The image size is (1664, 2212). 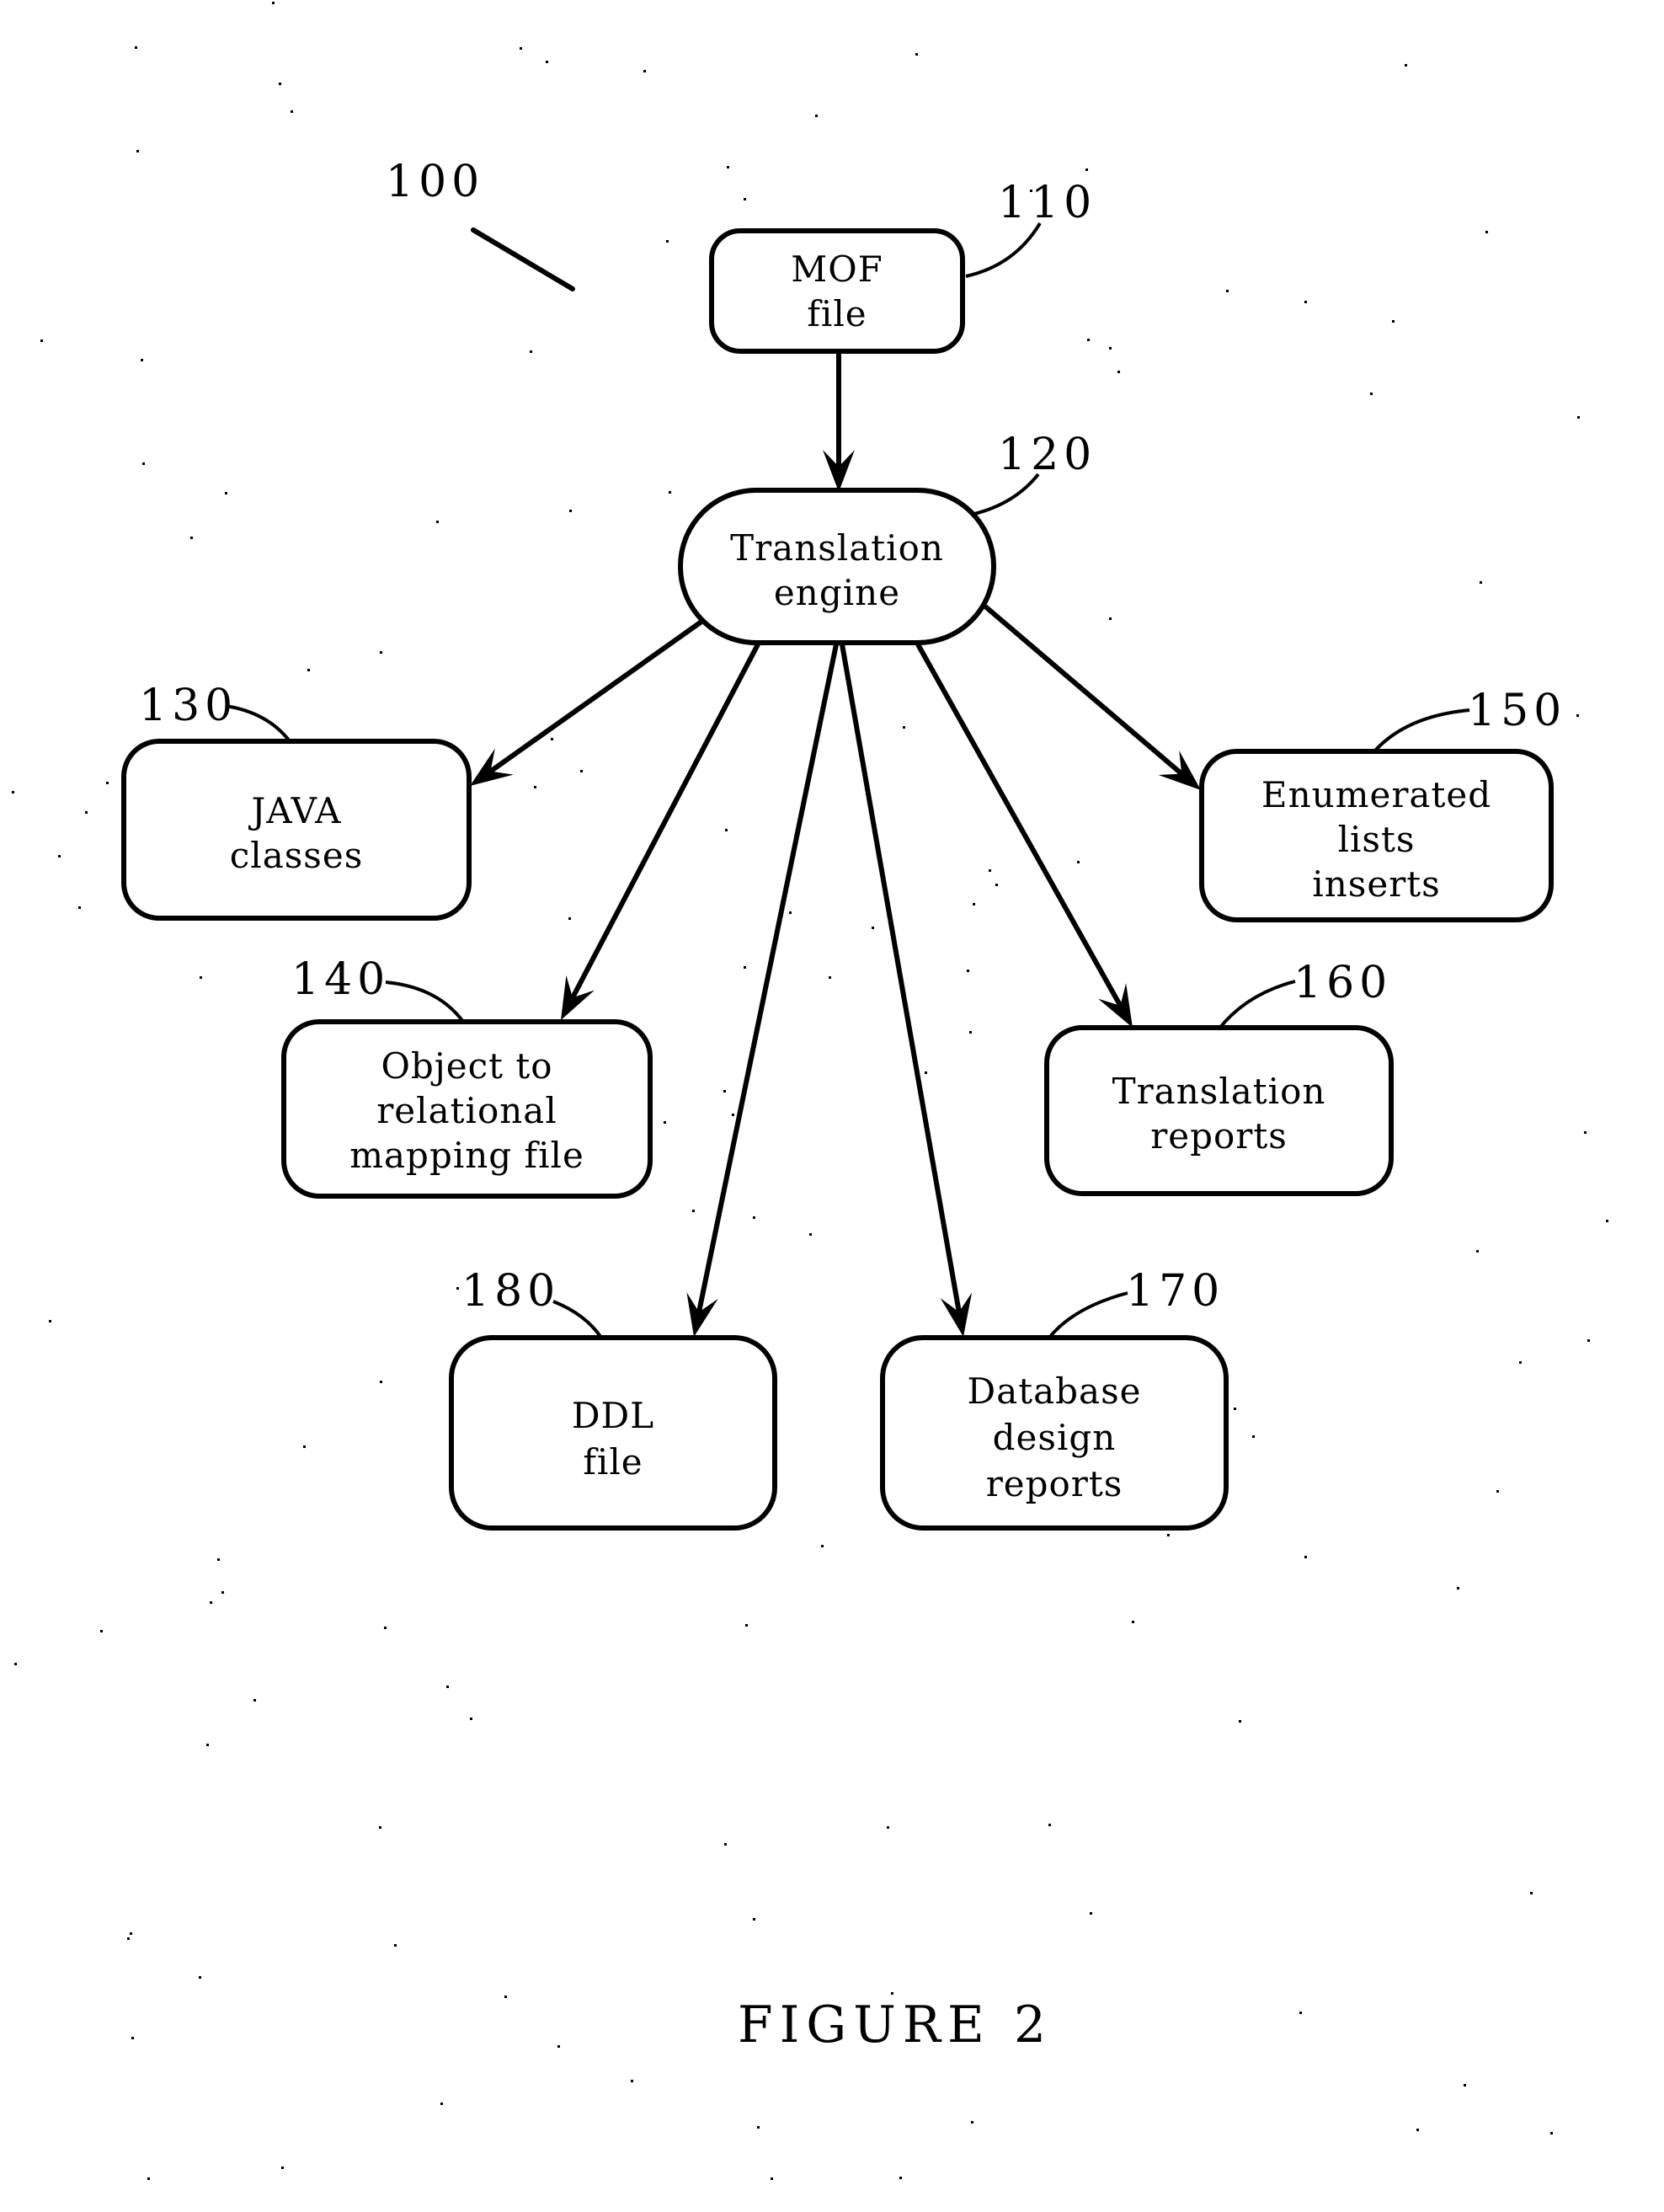 What do you see at coordinates (296, 830) in the screenshot?
I see `node-java: JAVAclasses` at bounding box center [296, 830].